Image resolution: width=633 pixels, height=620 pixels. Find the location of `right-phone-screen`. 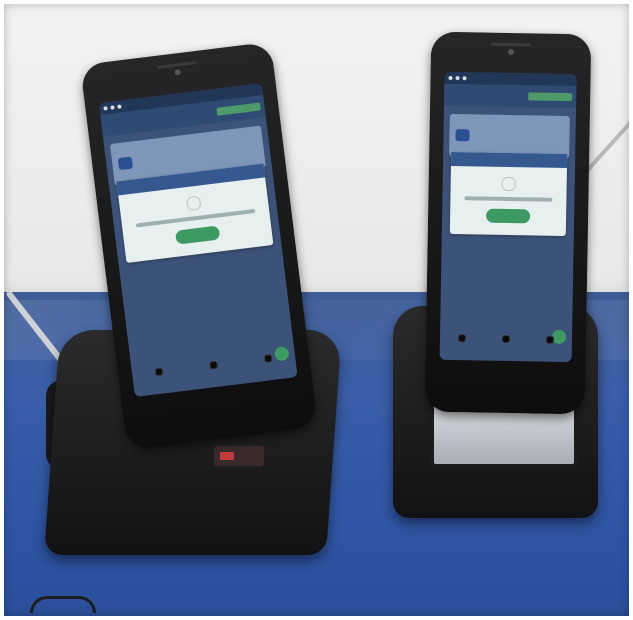

right-phone-screen is located at coordinates (508, 217).